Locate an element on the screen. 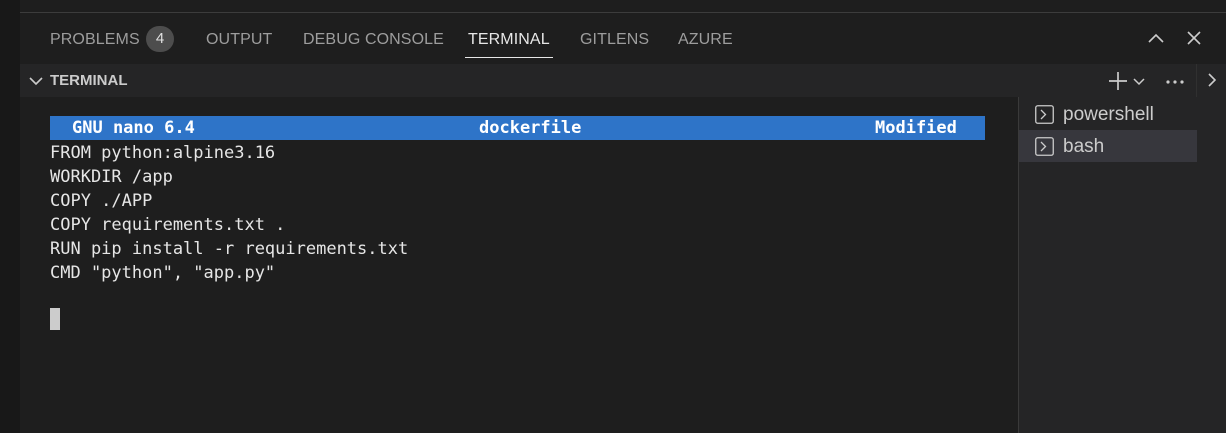  close-icon is located at coordinates (1194, 38).